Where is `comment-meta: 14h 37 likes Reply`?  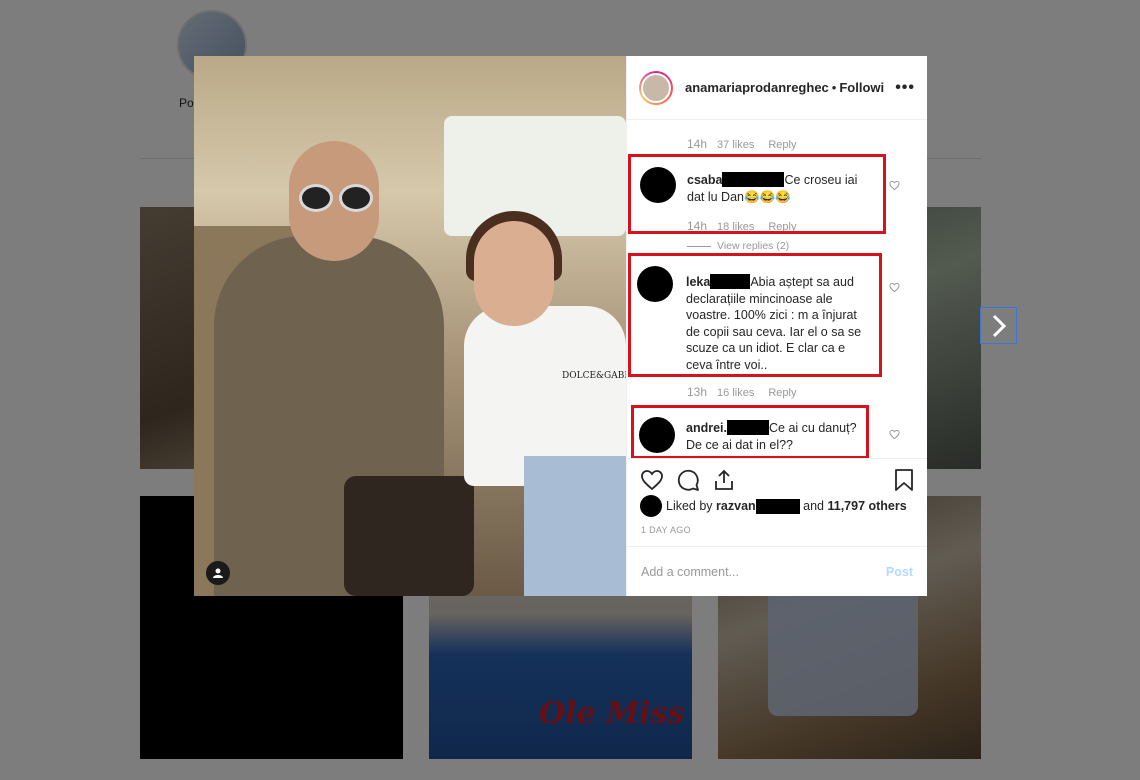
comment-meta: 14h 37 likes Reply is located at coordinates (741, 144).